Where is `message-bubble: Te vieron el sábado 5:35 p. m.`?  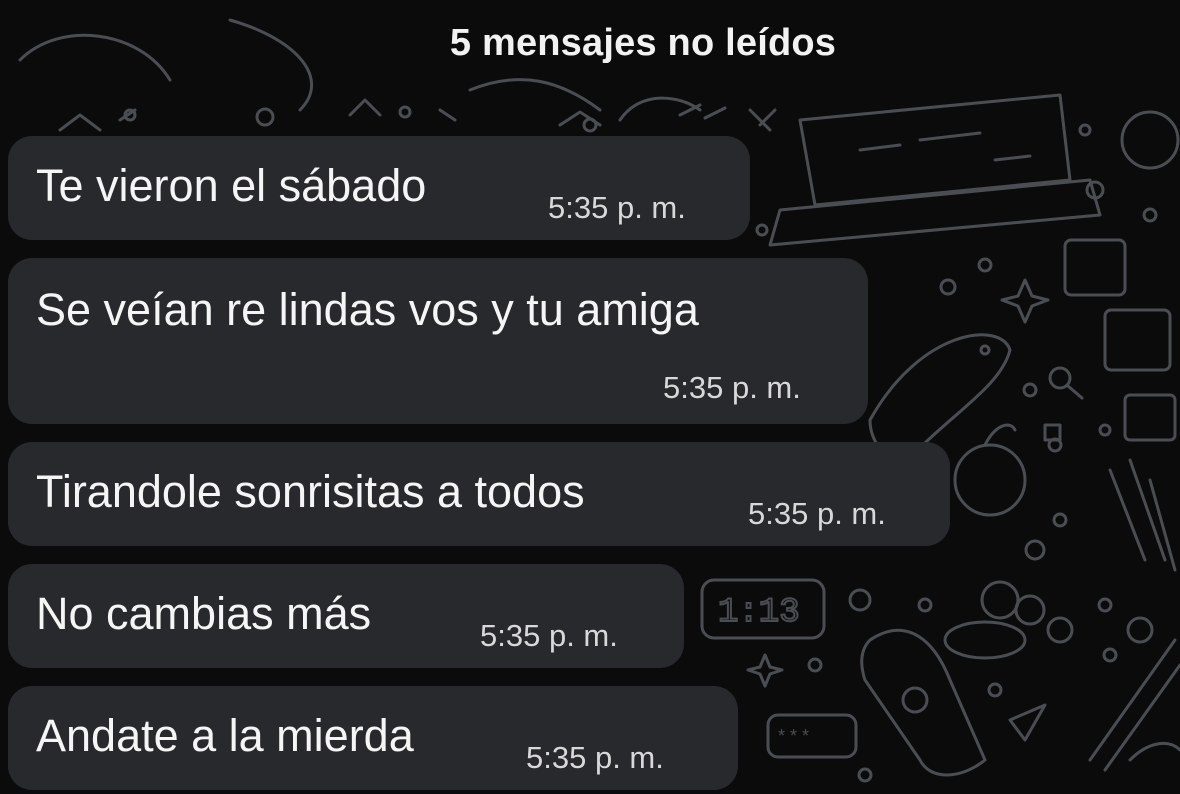 message-bubble: Te vieron el sábado 5:35 p. m. is located at coordinates (379, 188).